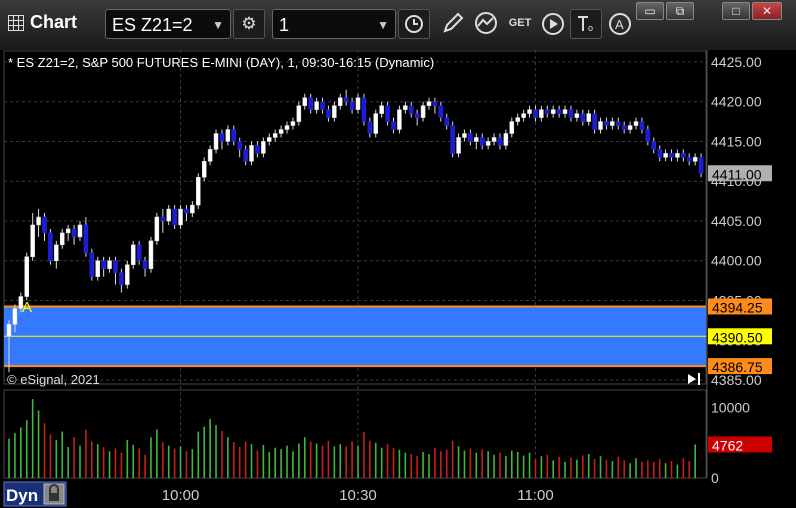  Describe the element at coordinates (54, 494) in the screenshot. I see `lock-icon` at that location.